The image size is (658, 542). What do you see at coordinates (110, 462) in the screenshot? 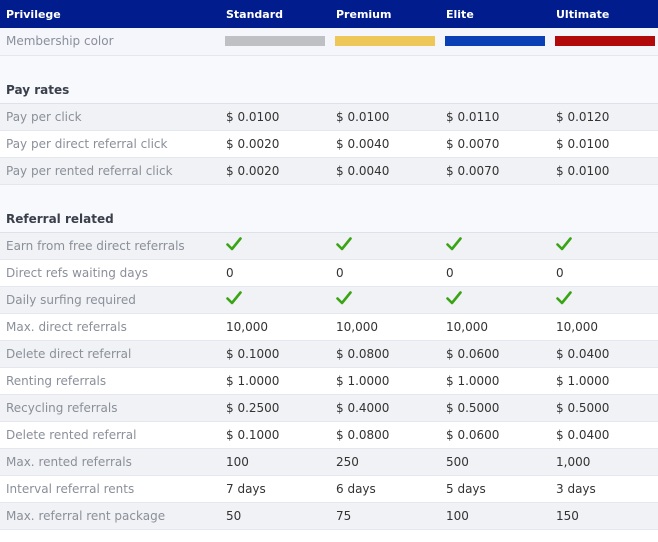
I see `row-label: Max. rented referrals` at bounding box center [110, 462].